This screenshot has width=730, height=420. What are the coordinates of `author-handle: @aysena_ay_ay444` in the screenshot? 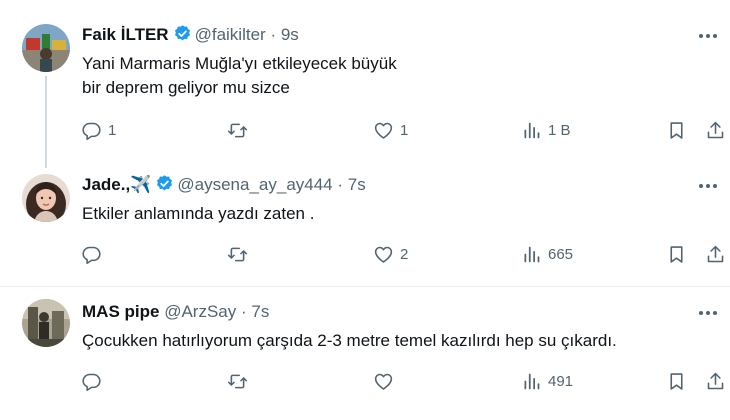 It's located at (254, 184).